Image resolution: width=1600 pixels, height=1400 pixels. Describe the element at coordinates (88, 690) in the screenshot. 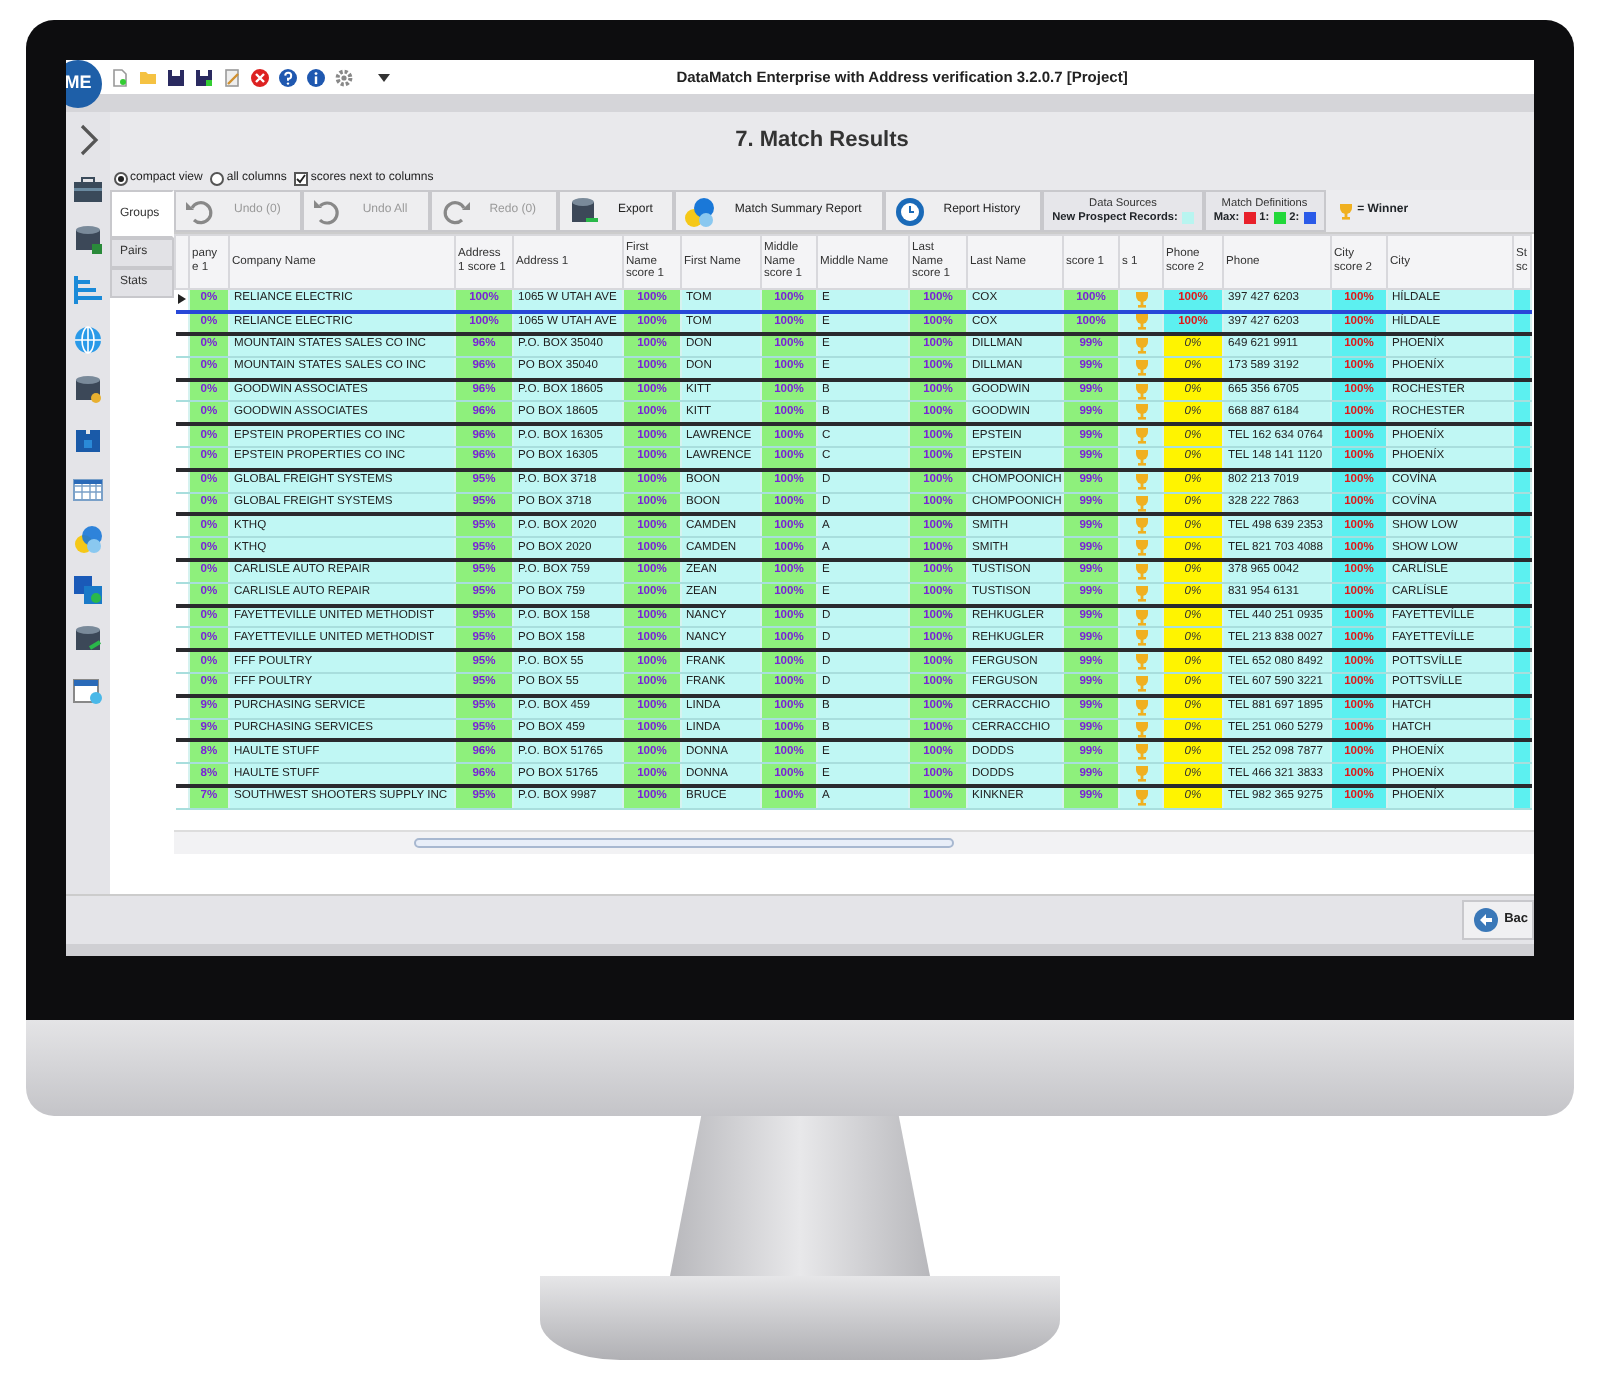

I see `calendar-icon` at that location.